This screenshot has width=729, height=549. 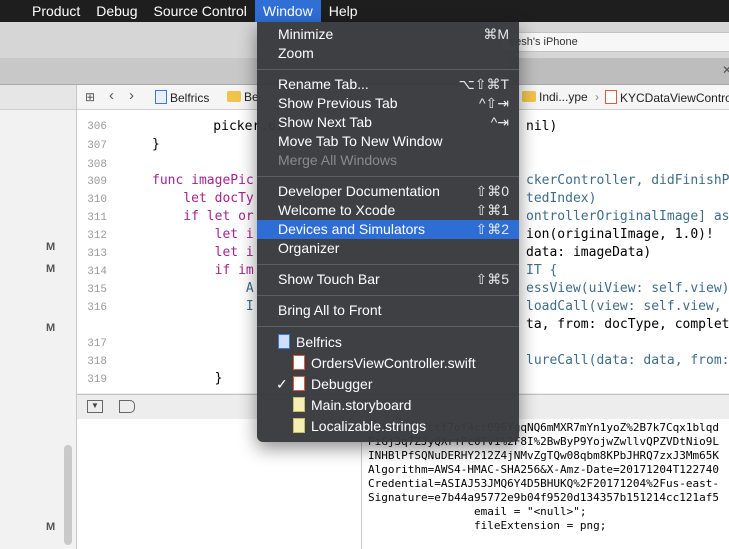 What do you see at coordinates (627, 180) in the screenshot?
I see `code-fragment: ckerController, didFinishP` at bounding box center [627, 180].